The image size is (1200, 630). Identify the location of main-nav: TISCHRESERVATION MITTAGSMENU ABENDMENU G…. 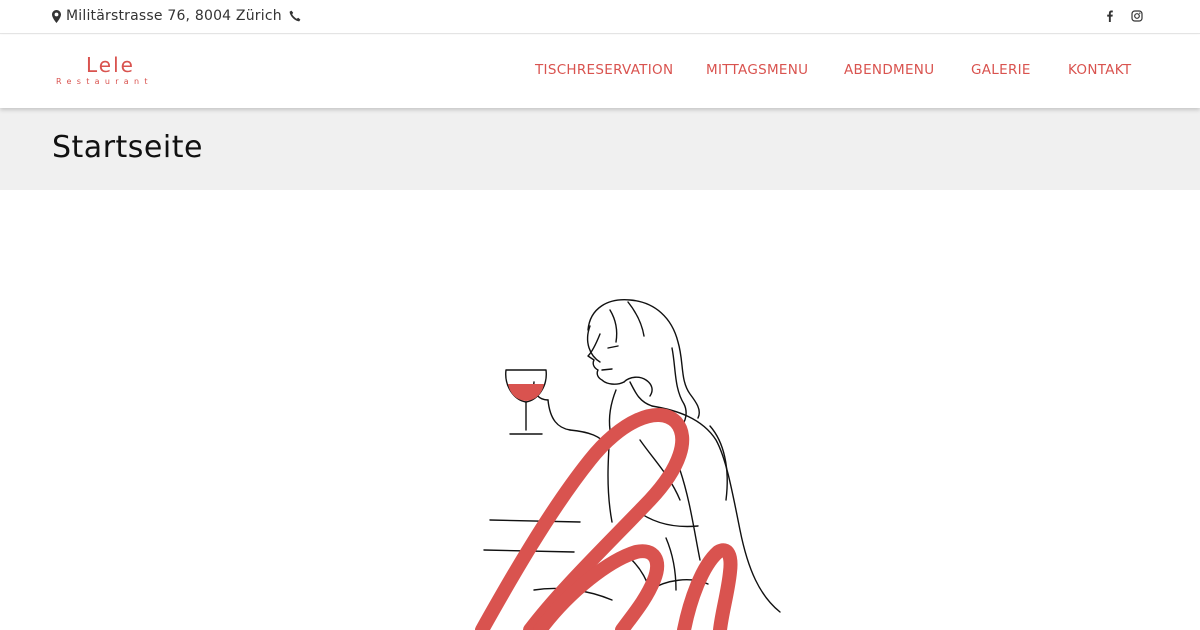
(600, 72).